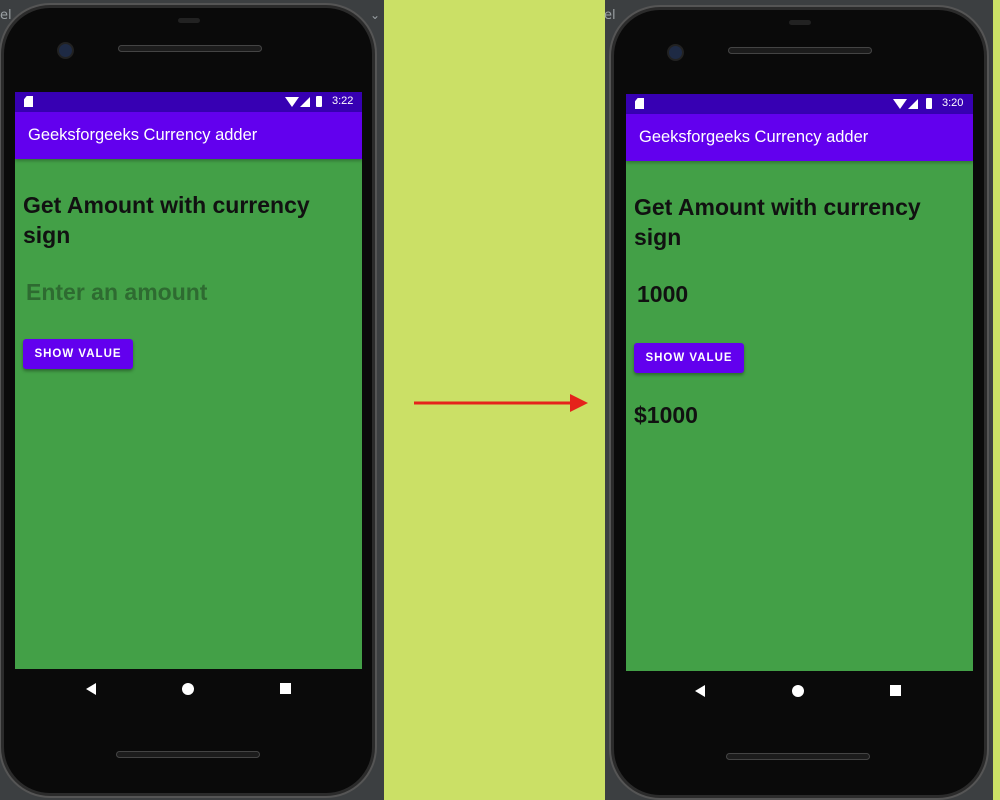 Image resolution: width=1000 pixels, height=800 pixels. Describe the element at coordinates (375, 15) in the screenshot. I see `chevron-down-icon: ⌄` at that location.